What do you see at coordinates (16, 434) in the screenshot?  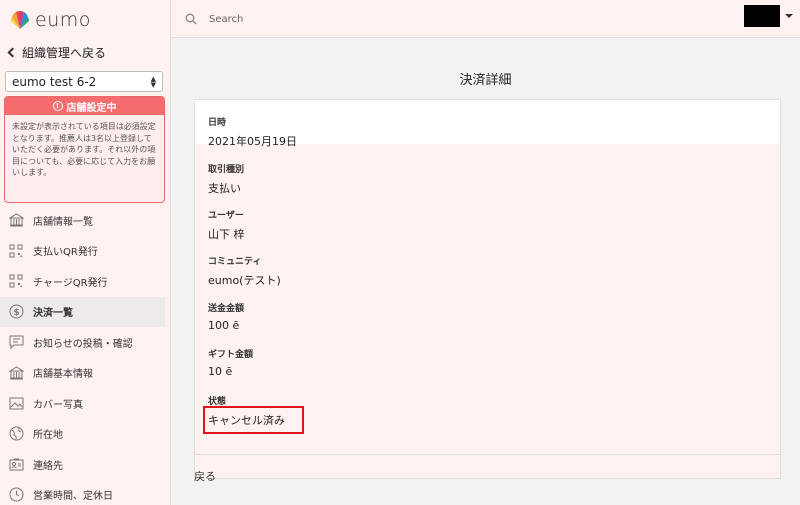 I see `globe-icon` at bounding box center [16, 434].